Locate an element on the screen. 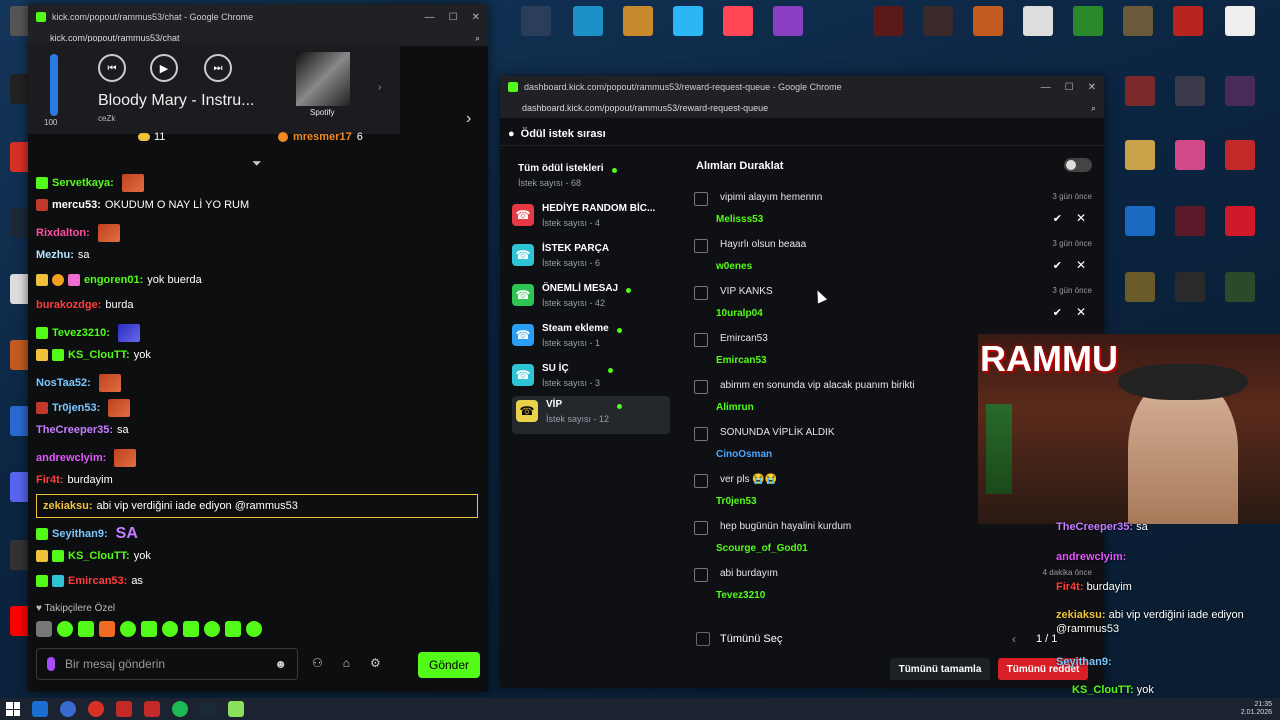 This screenshot has height=720, width=1280. chat-username: mercu53: is located at coordinates (76, 205).